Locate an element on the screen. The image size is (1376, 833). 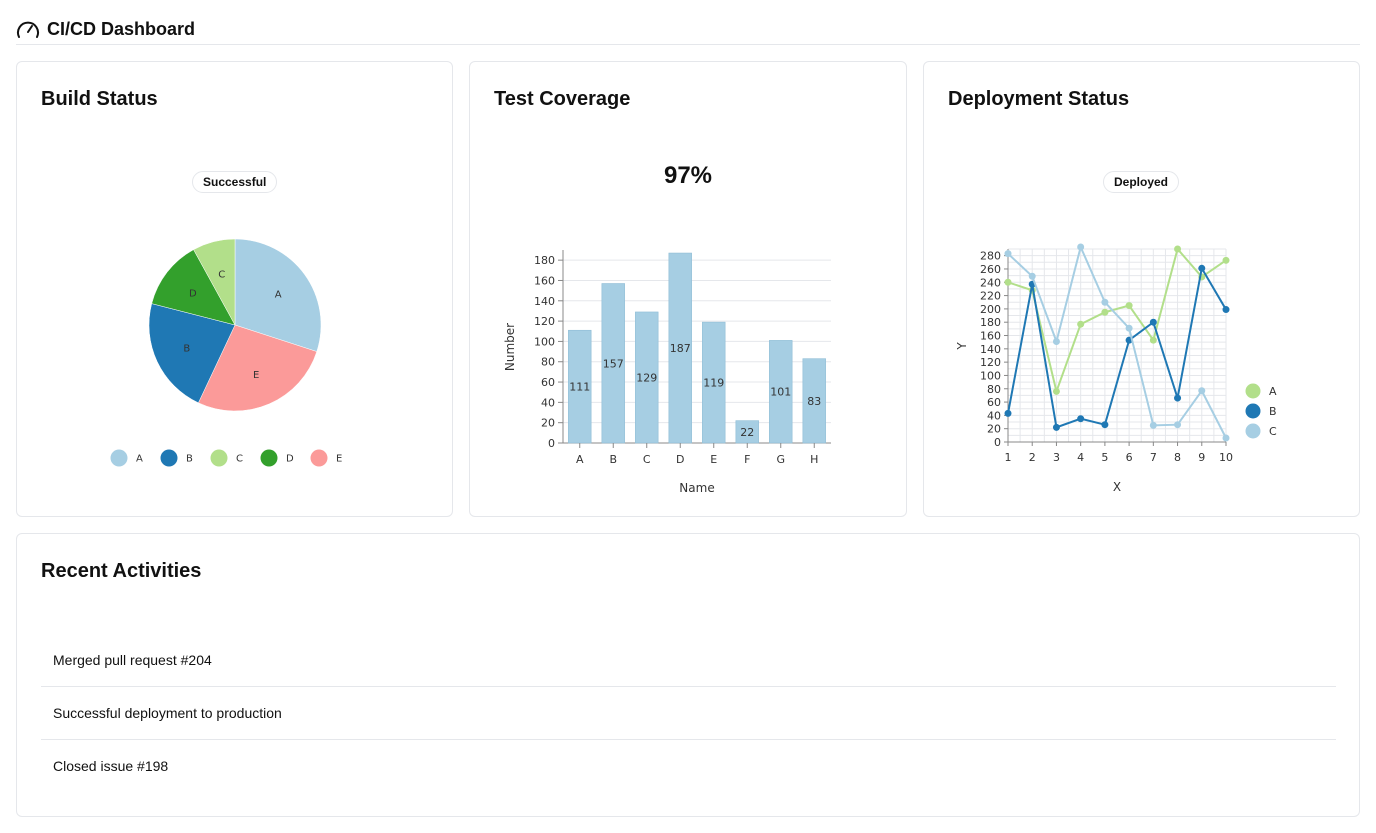
activity-item: Merged pull request #204 is located at coordinates (688, 660).